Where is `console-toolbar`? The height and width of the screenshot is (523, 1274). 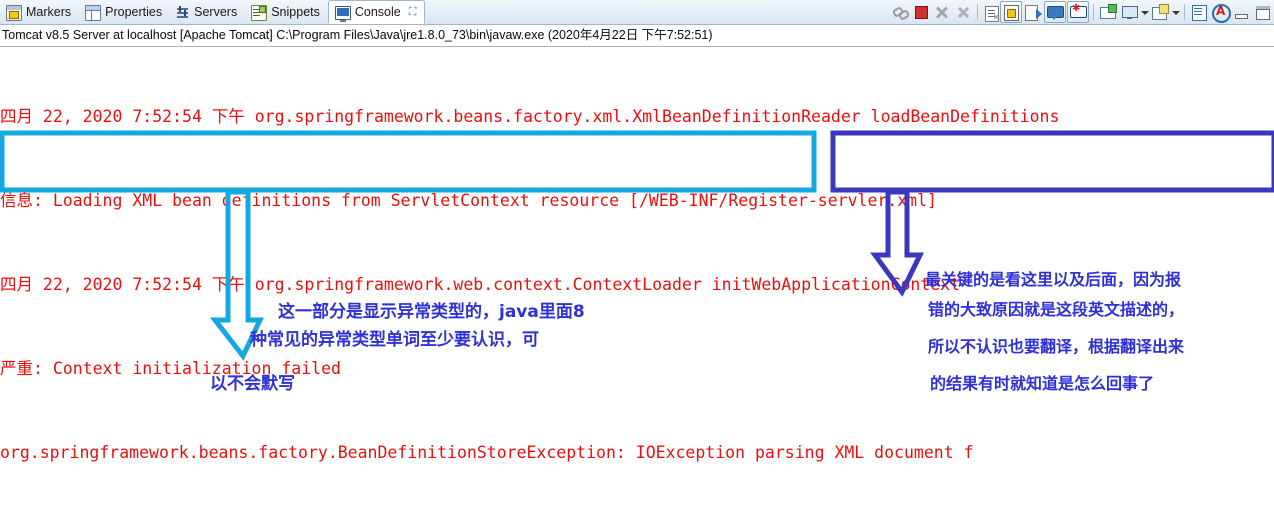
console-toolbar is located at coordinates (1082, 12).